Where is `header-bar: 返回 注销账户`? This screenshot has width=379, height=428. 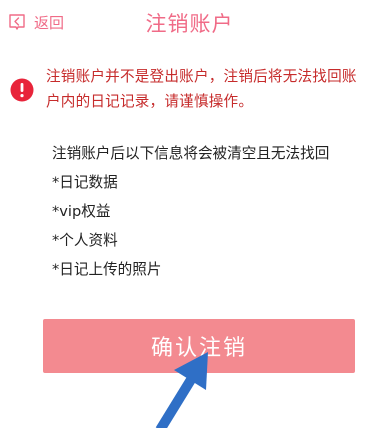 header-bar: 返回 注销账户 is located at coordinates (189, 22).